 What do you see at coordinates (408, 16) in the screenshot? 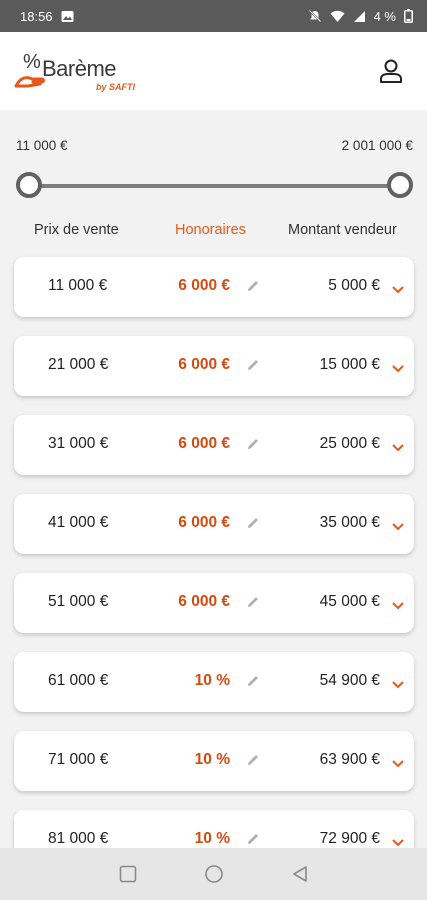
I see `battery-icon` at bounding box center [408, 16].